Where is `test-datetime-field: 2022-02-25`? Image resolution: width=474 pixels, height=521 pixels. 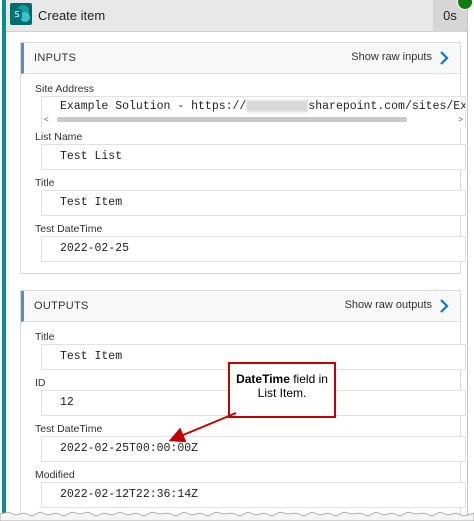 test-datetime-field: 2022-02-25 is located at coordinates (253, 249).